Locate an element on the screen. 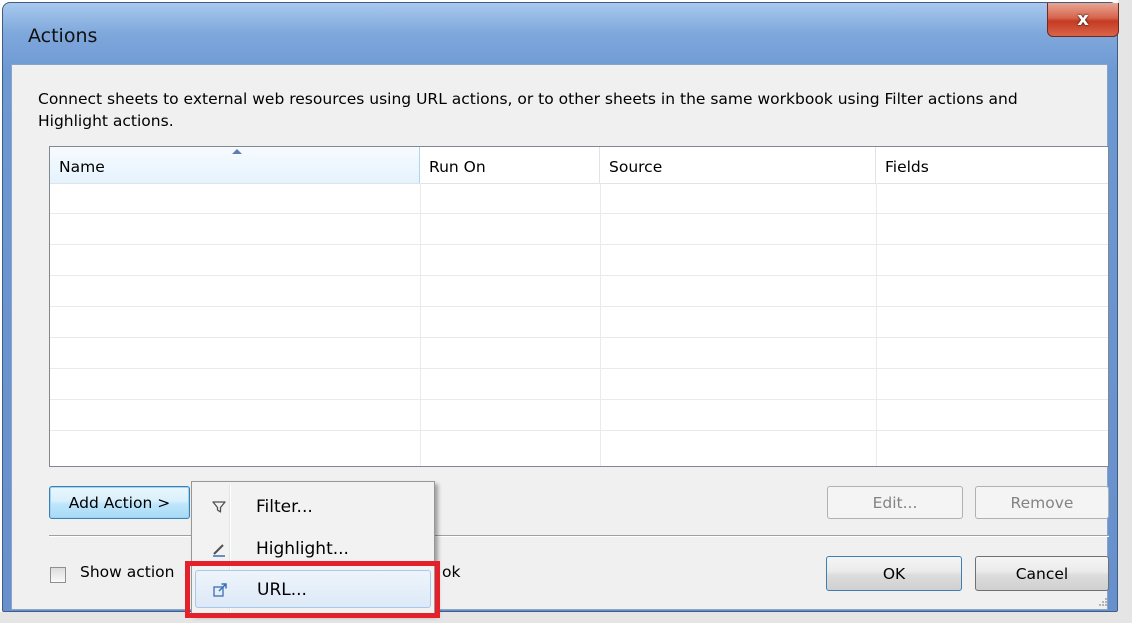 Image resolution: width=1132 pixels, height=623 pixels. annotation-highlight-box is located at coordinates (312, 589).